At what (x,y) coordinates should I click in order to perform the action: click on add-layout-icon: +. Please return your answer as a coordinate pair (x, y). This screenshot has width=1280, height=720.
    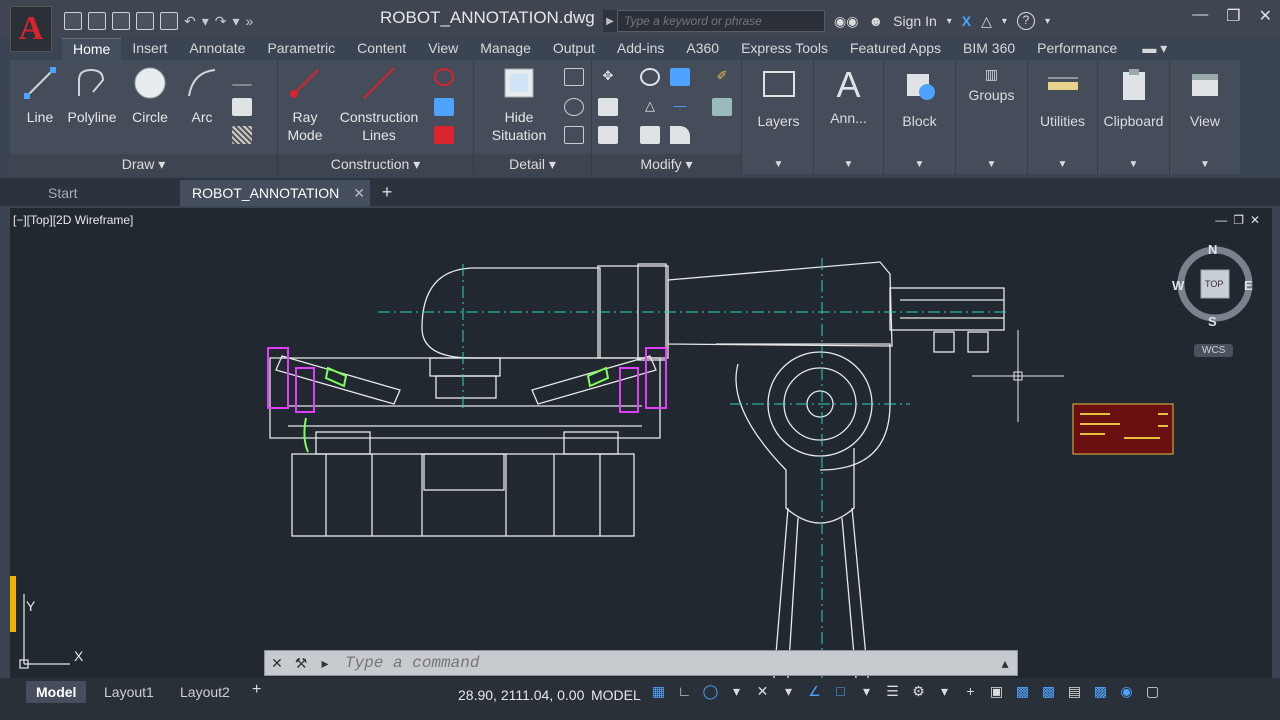
    Looking at the image, I should click on (256, 690).